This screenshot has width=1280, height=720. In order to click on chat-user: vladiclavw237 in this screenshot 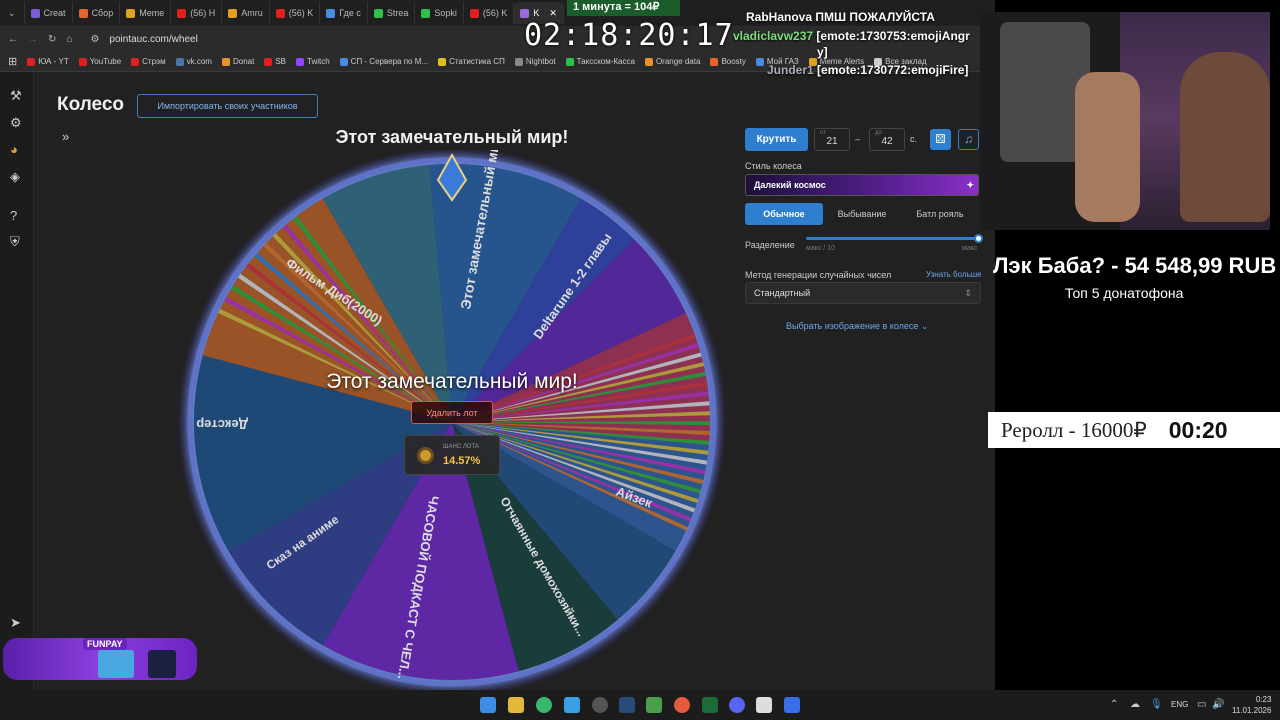, I will do `click(773, 36)`.